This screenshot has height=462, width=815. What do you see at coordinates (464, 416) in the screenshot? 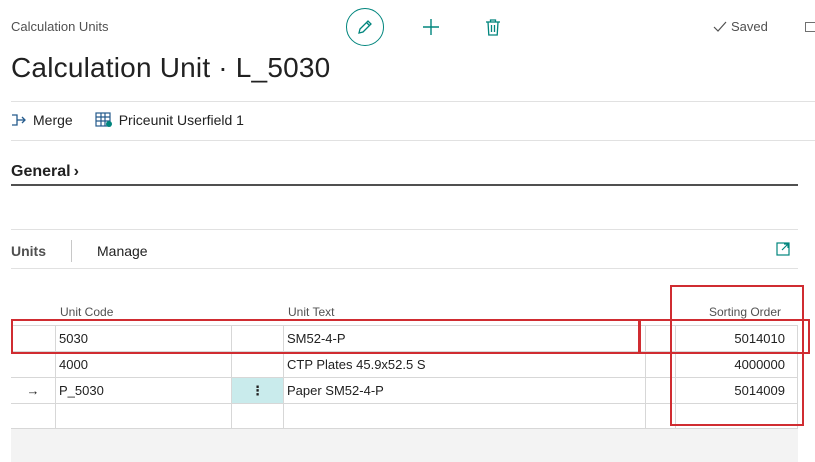
I see `unit-text-cell` at bounding box center [464, 416].